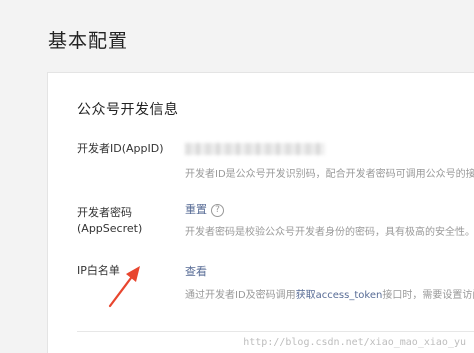  I want to click on ip-whitelist-desc: 通过开发者ID及密码调用获取access_token接口时，需要设置访问来, so click(329, 293).